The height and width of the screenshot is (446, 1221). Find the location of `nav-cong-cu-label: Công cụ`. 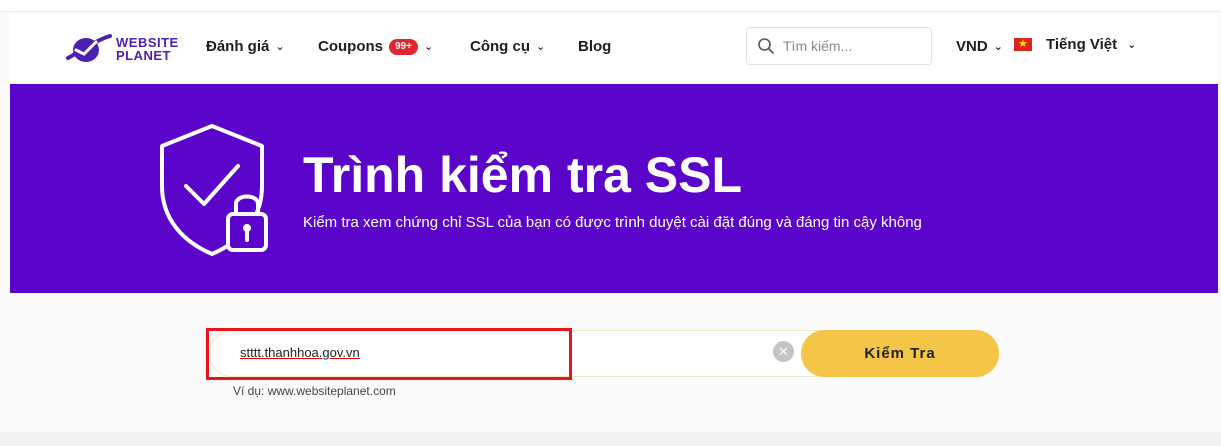

nav-cong-cu-label: Công cụ is located at coordinates (500, 46).